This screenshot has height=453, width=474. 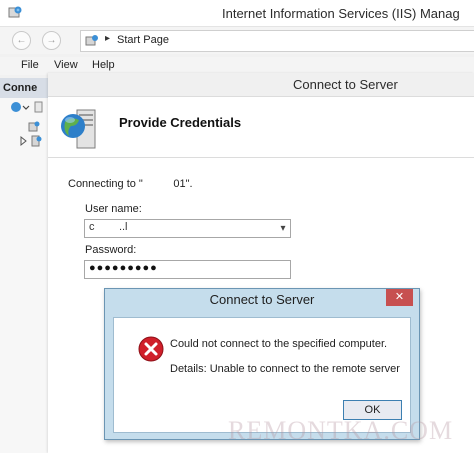 What do you see at coordinates (187, 269) in the screenshot?
I see `password-input: ●●●●●●●●●` at bounding box center [187, 269].